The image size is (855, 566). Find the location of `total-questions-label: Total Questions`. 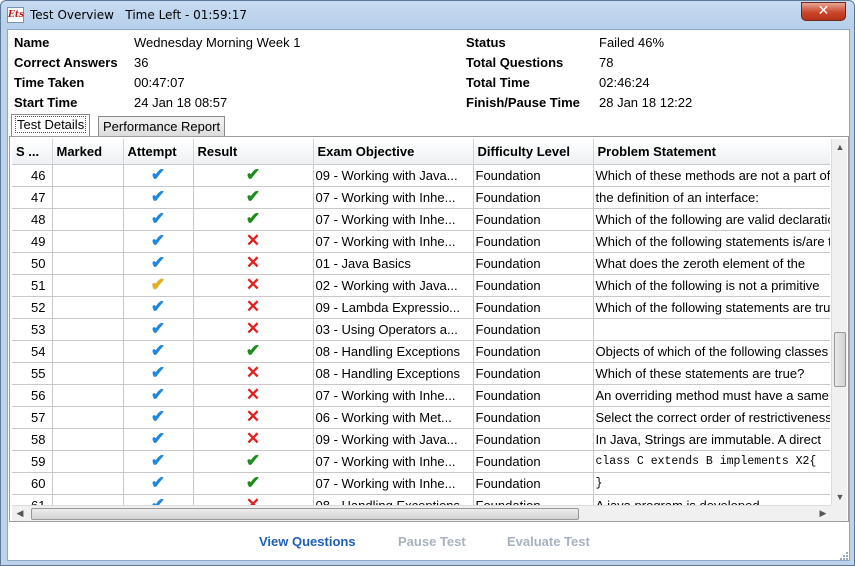

total-questions-label: Total Questions is located at coordinates (515, 62).